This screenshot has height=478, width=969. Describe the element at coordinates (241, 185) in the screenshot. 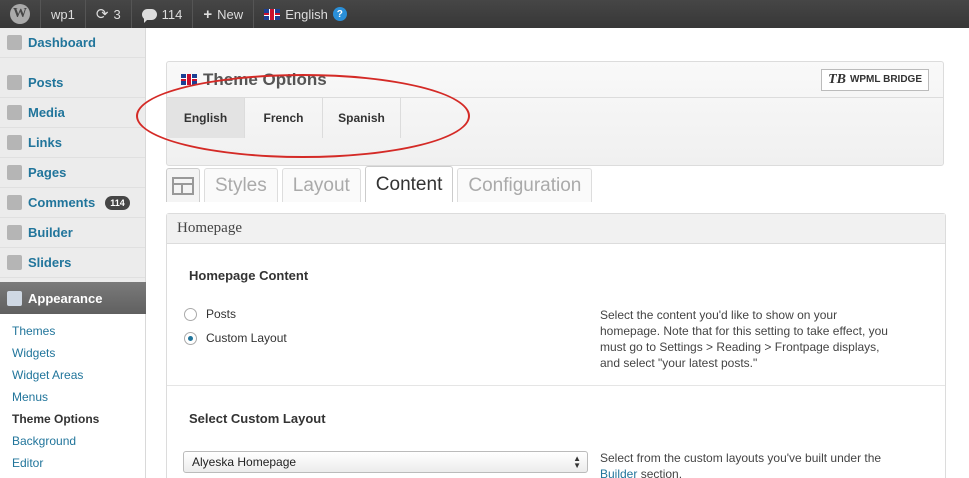

I see `tab-styles: Styles` at that location.